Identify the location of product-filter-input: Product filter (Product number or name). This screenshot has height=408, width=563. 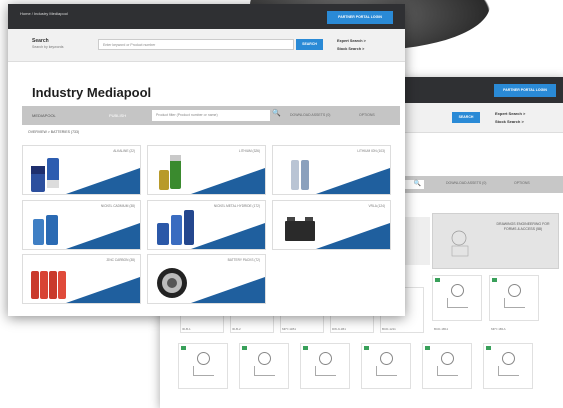
(211, 115).